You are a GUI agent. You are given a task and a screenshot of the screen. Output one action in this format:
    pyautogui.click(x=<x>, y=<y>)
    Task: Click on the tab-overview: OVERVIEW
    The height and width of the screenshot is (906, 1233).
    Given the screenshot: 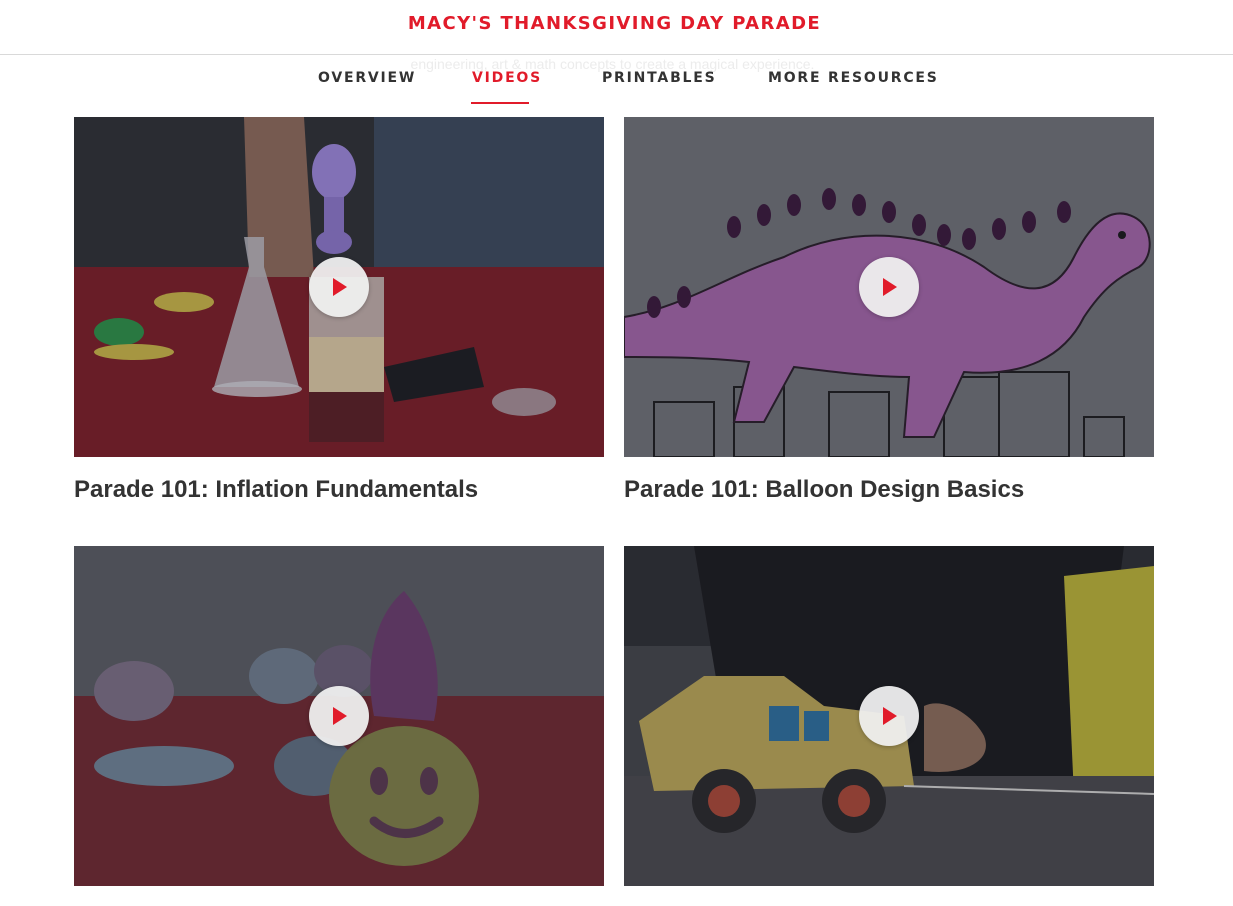 What is the action you would take?
    pyautogui.click(x=367, y=78)
    